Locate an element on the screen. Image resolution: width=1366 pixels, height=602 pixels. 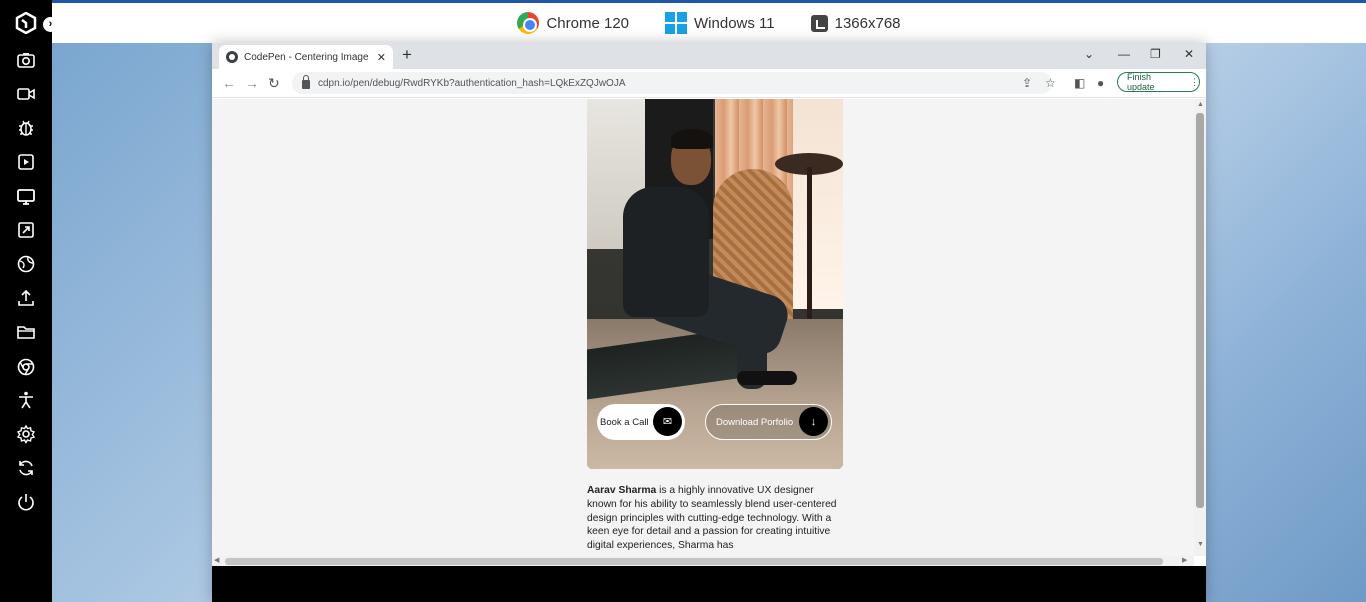
share-icon: ⇪ is located at coordinates (1027, 83).